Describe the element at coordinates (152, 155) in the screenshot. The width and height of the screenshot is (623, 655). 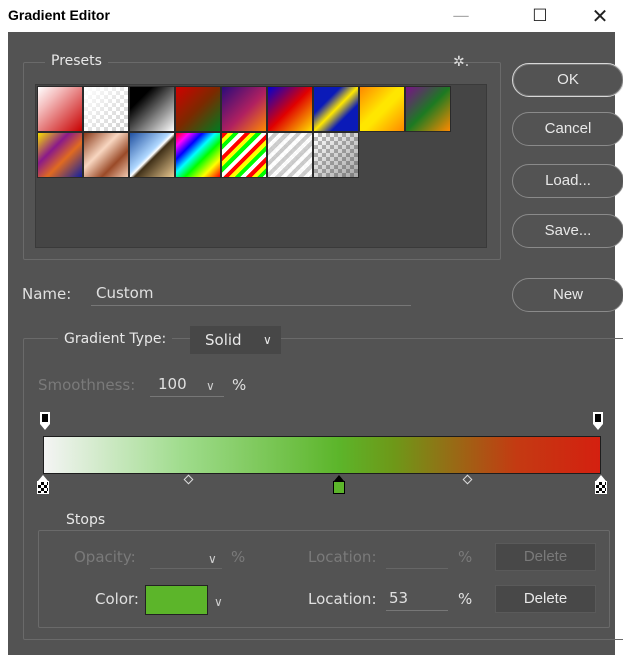
I see `preset-swatch-chrome` at that location.